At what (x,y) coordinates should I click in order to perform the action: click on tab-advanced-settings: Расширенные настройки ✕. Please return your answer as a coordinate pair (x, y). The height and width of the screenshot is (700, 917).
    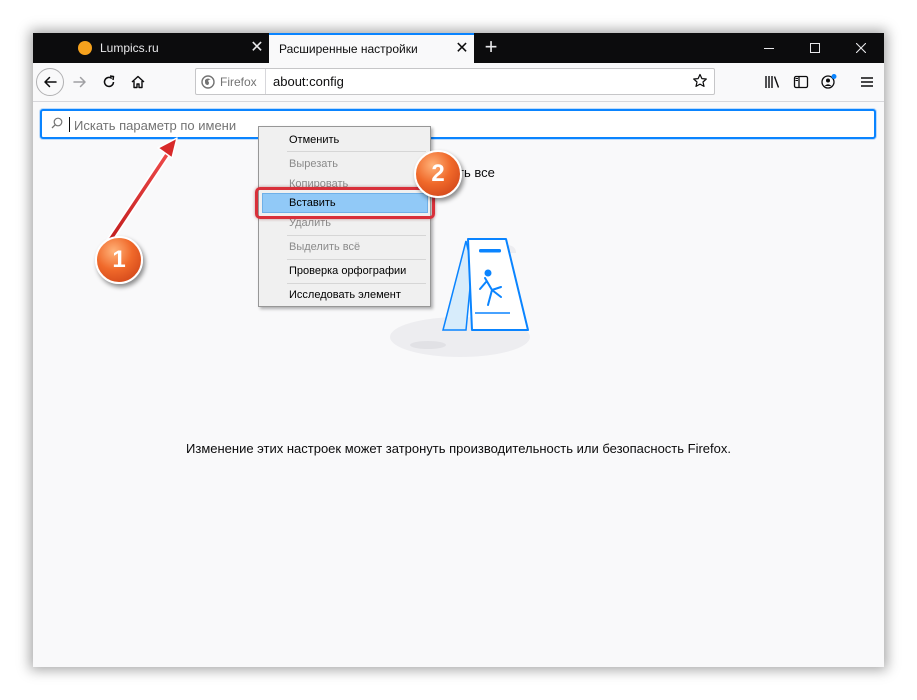
    Looking at the image, I should click on (371, 48).